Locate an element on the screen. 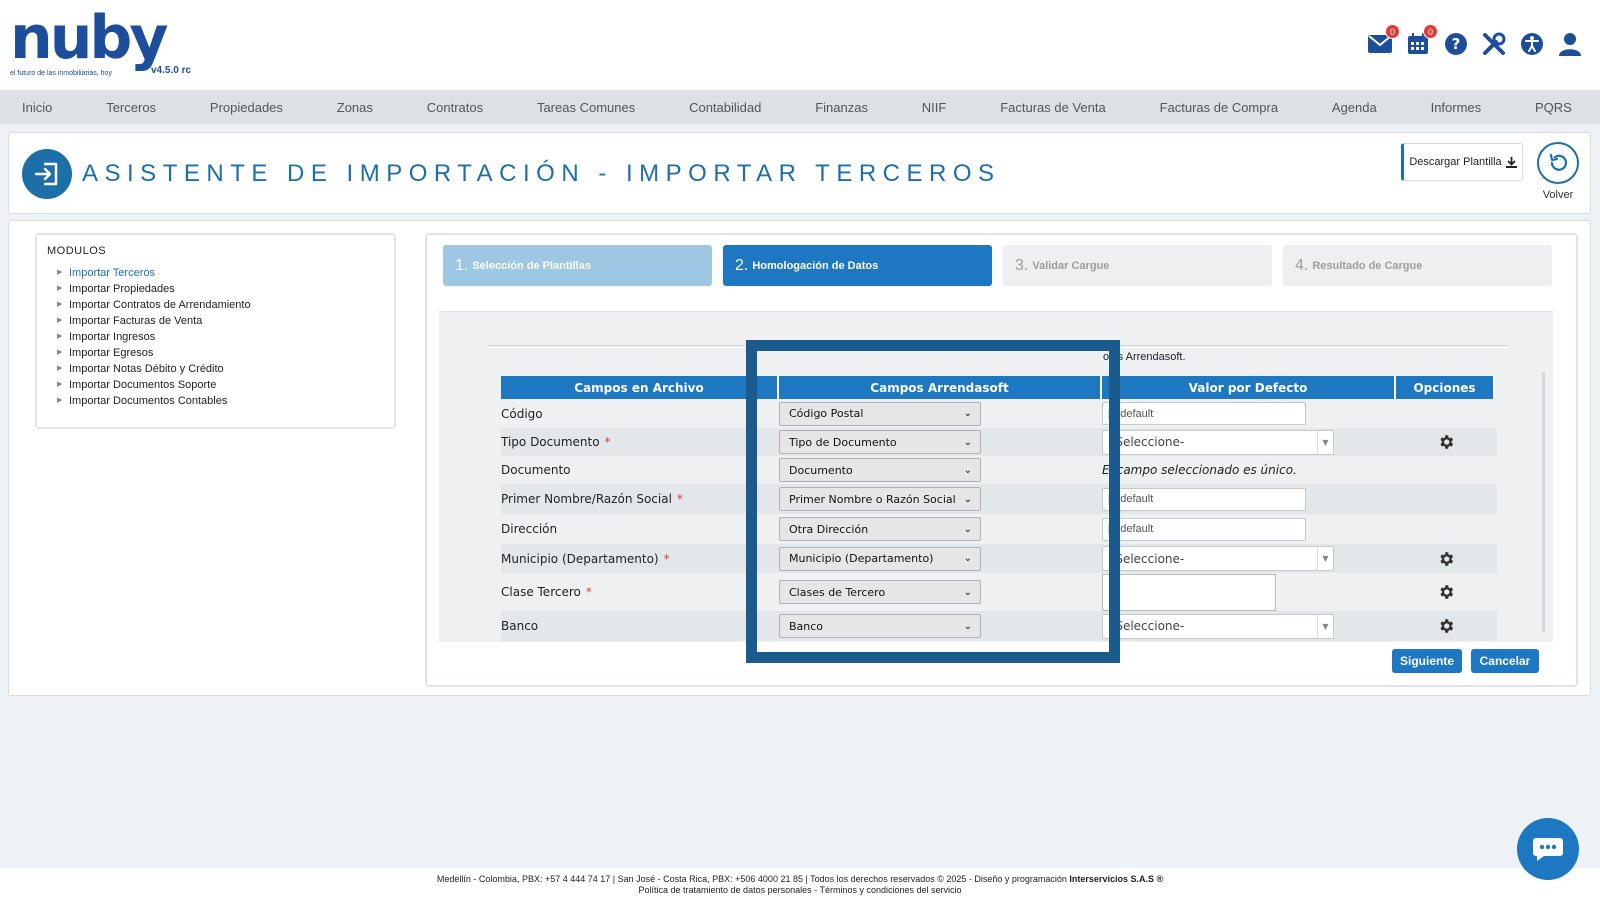  default-input: [3]default is located at coordinates (1204, 499).